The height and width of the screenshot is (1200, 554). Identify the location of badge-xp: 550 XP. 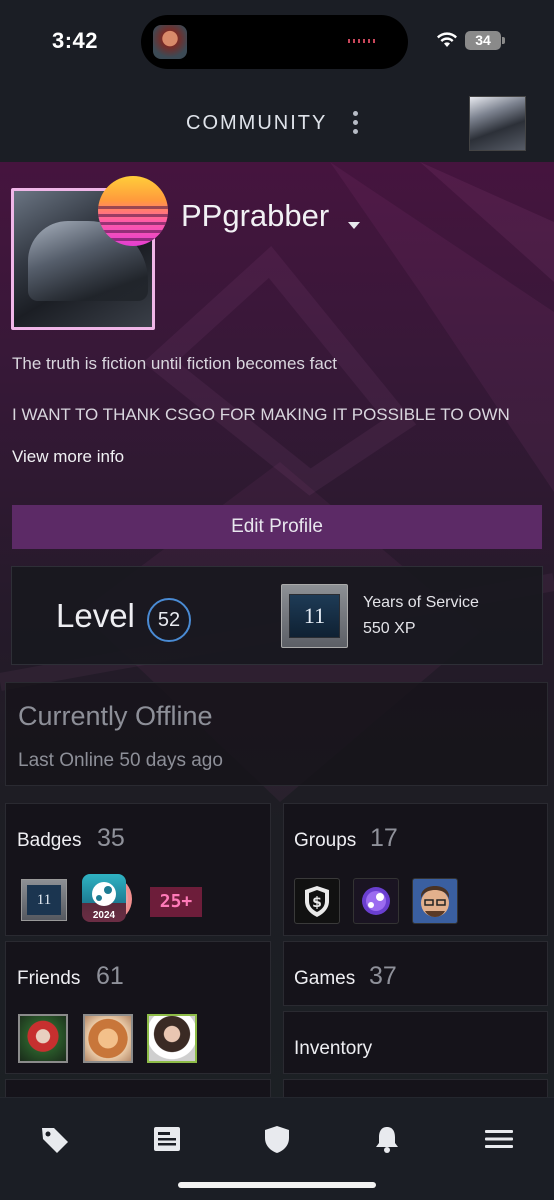
(389, 628).